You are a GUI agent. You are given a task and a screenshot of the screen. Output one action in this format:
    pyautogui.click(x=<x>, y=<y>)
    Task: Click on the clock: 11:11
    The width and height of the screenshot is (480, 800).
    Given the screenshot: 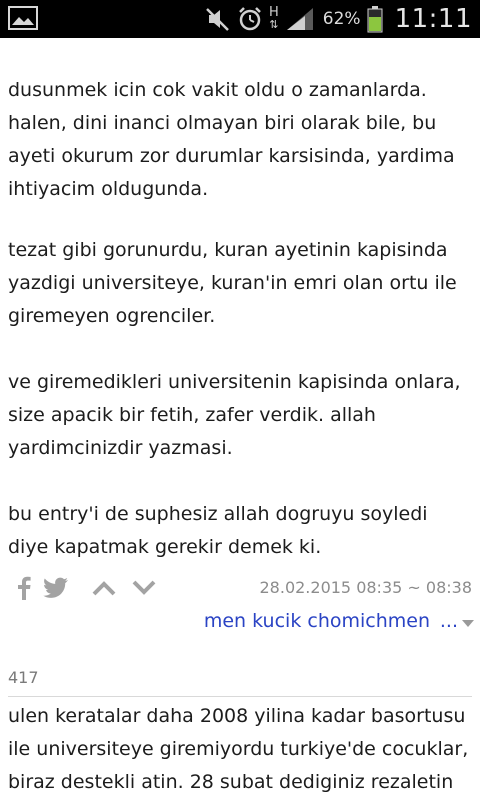 What is the action you would take?
    pyautogui.click(x=433, y=19)
    